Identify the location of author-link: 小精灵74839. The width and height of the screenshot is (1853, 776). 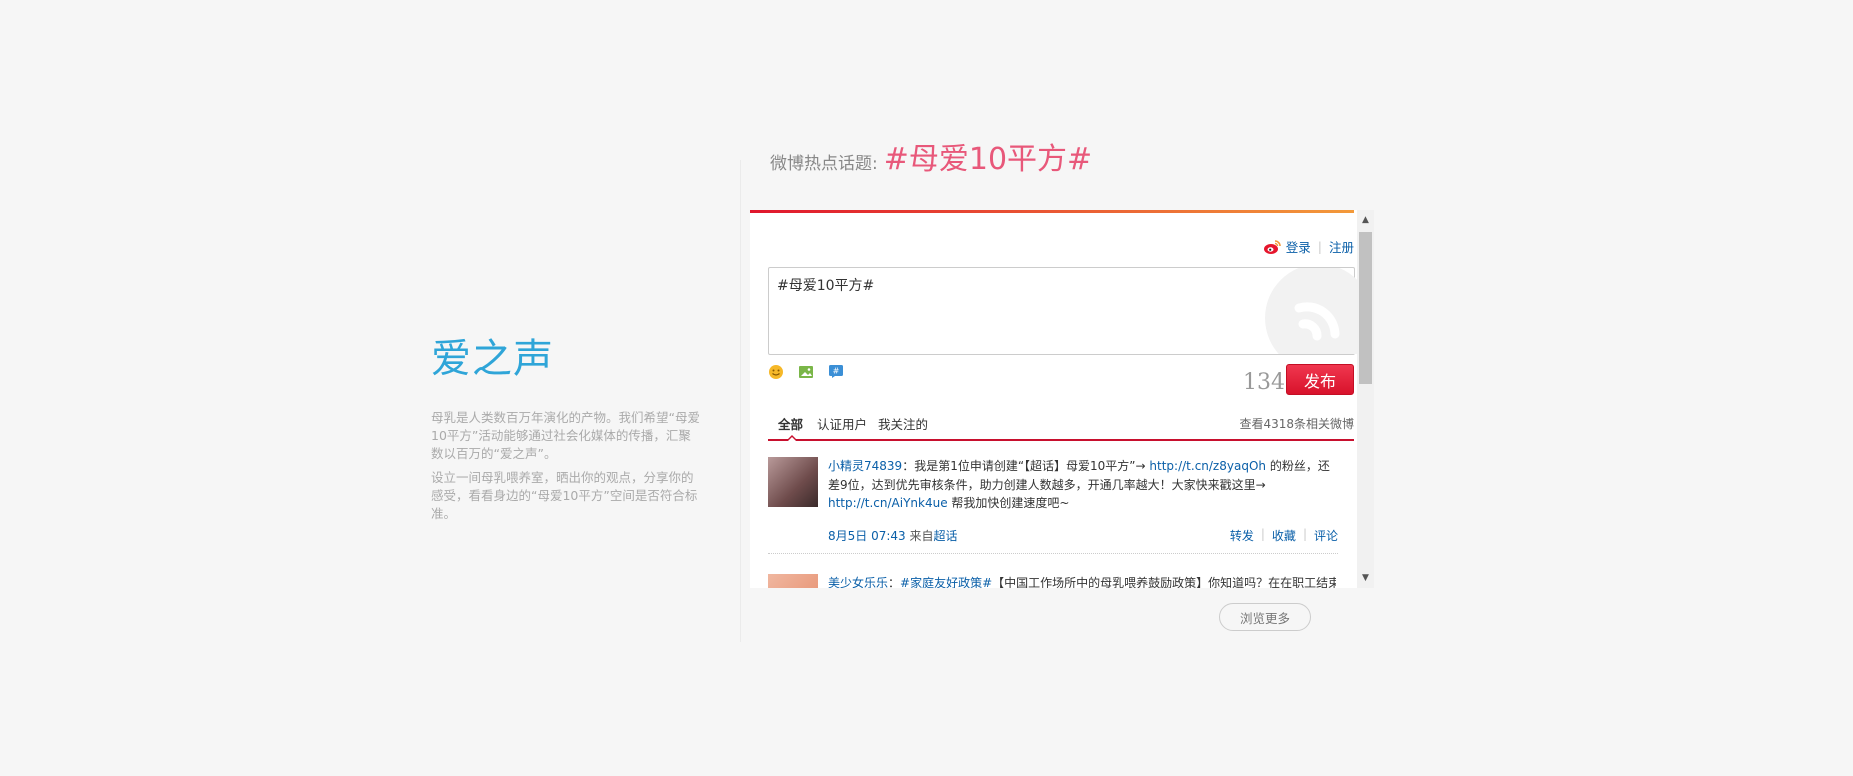
(865, 466).